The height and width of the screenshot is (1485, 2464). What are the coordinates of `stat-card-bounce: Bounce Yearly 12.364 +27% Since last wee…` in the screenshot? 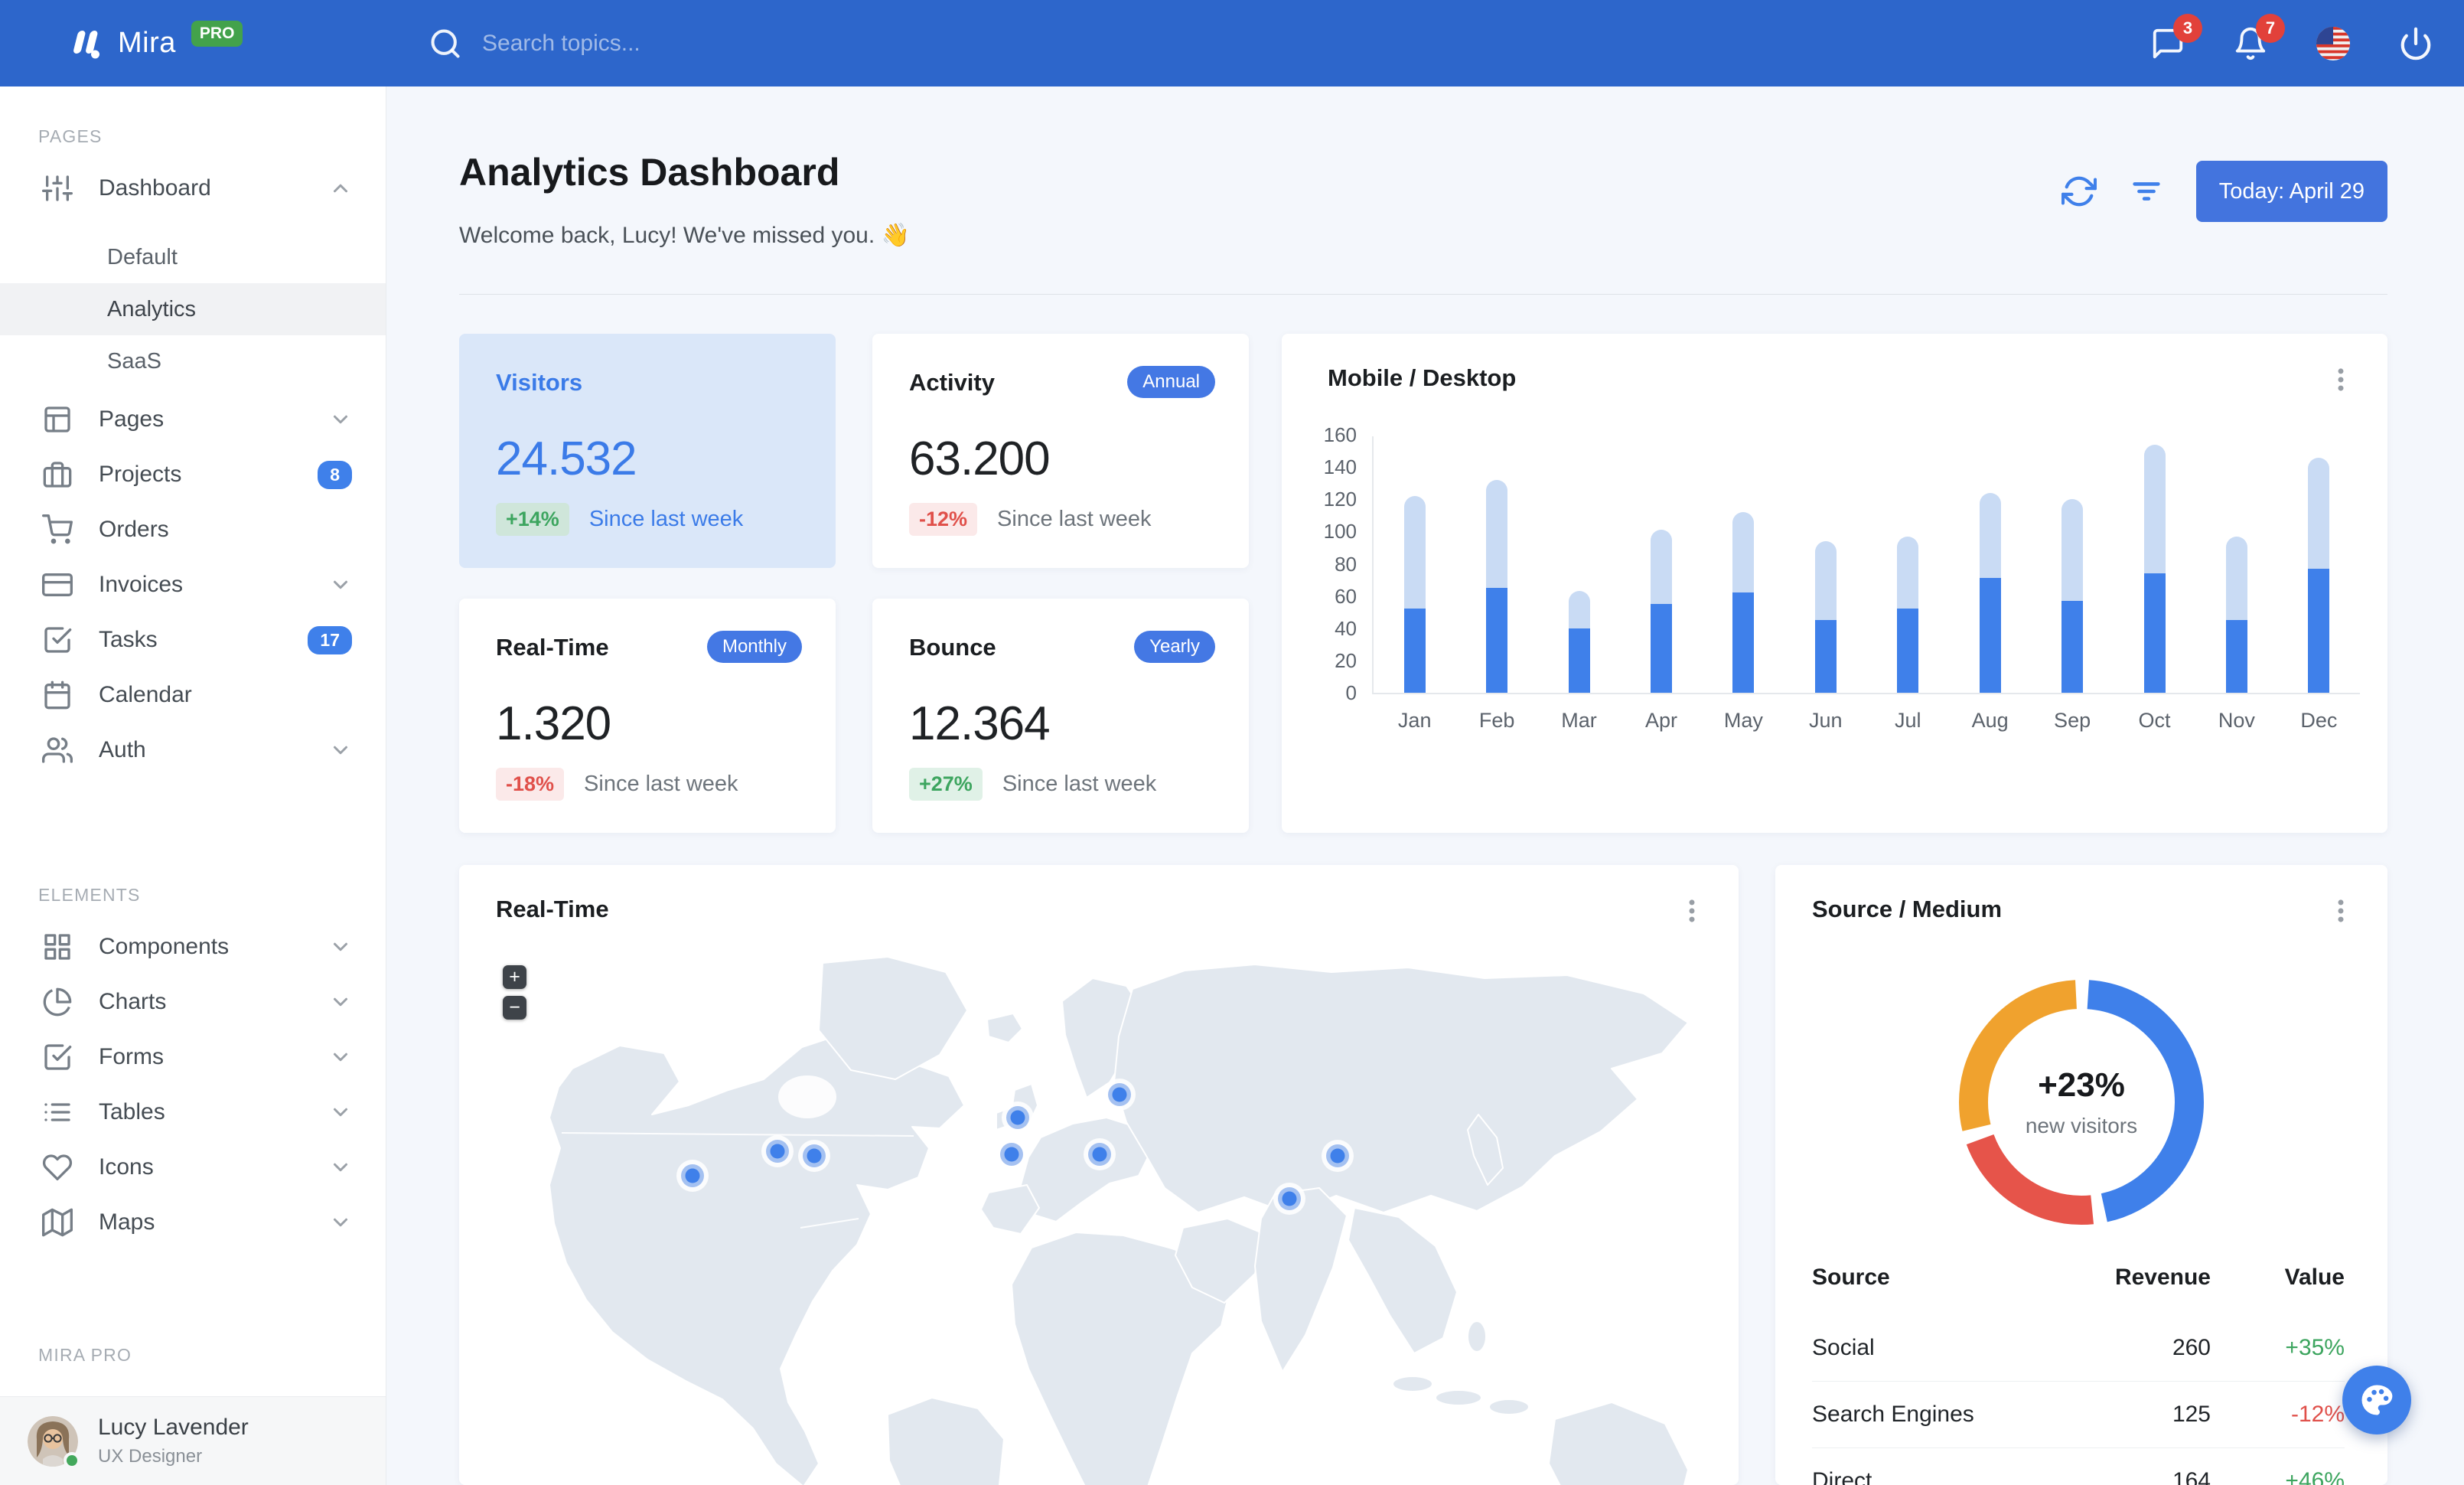 It's located at (1061, 716).